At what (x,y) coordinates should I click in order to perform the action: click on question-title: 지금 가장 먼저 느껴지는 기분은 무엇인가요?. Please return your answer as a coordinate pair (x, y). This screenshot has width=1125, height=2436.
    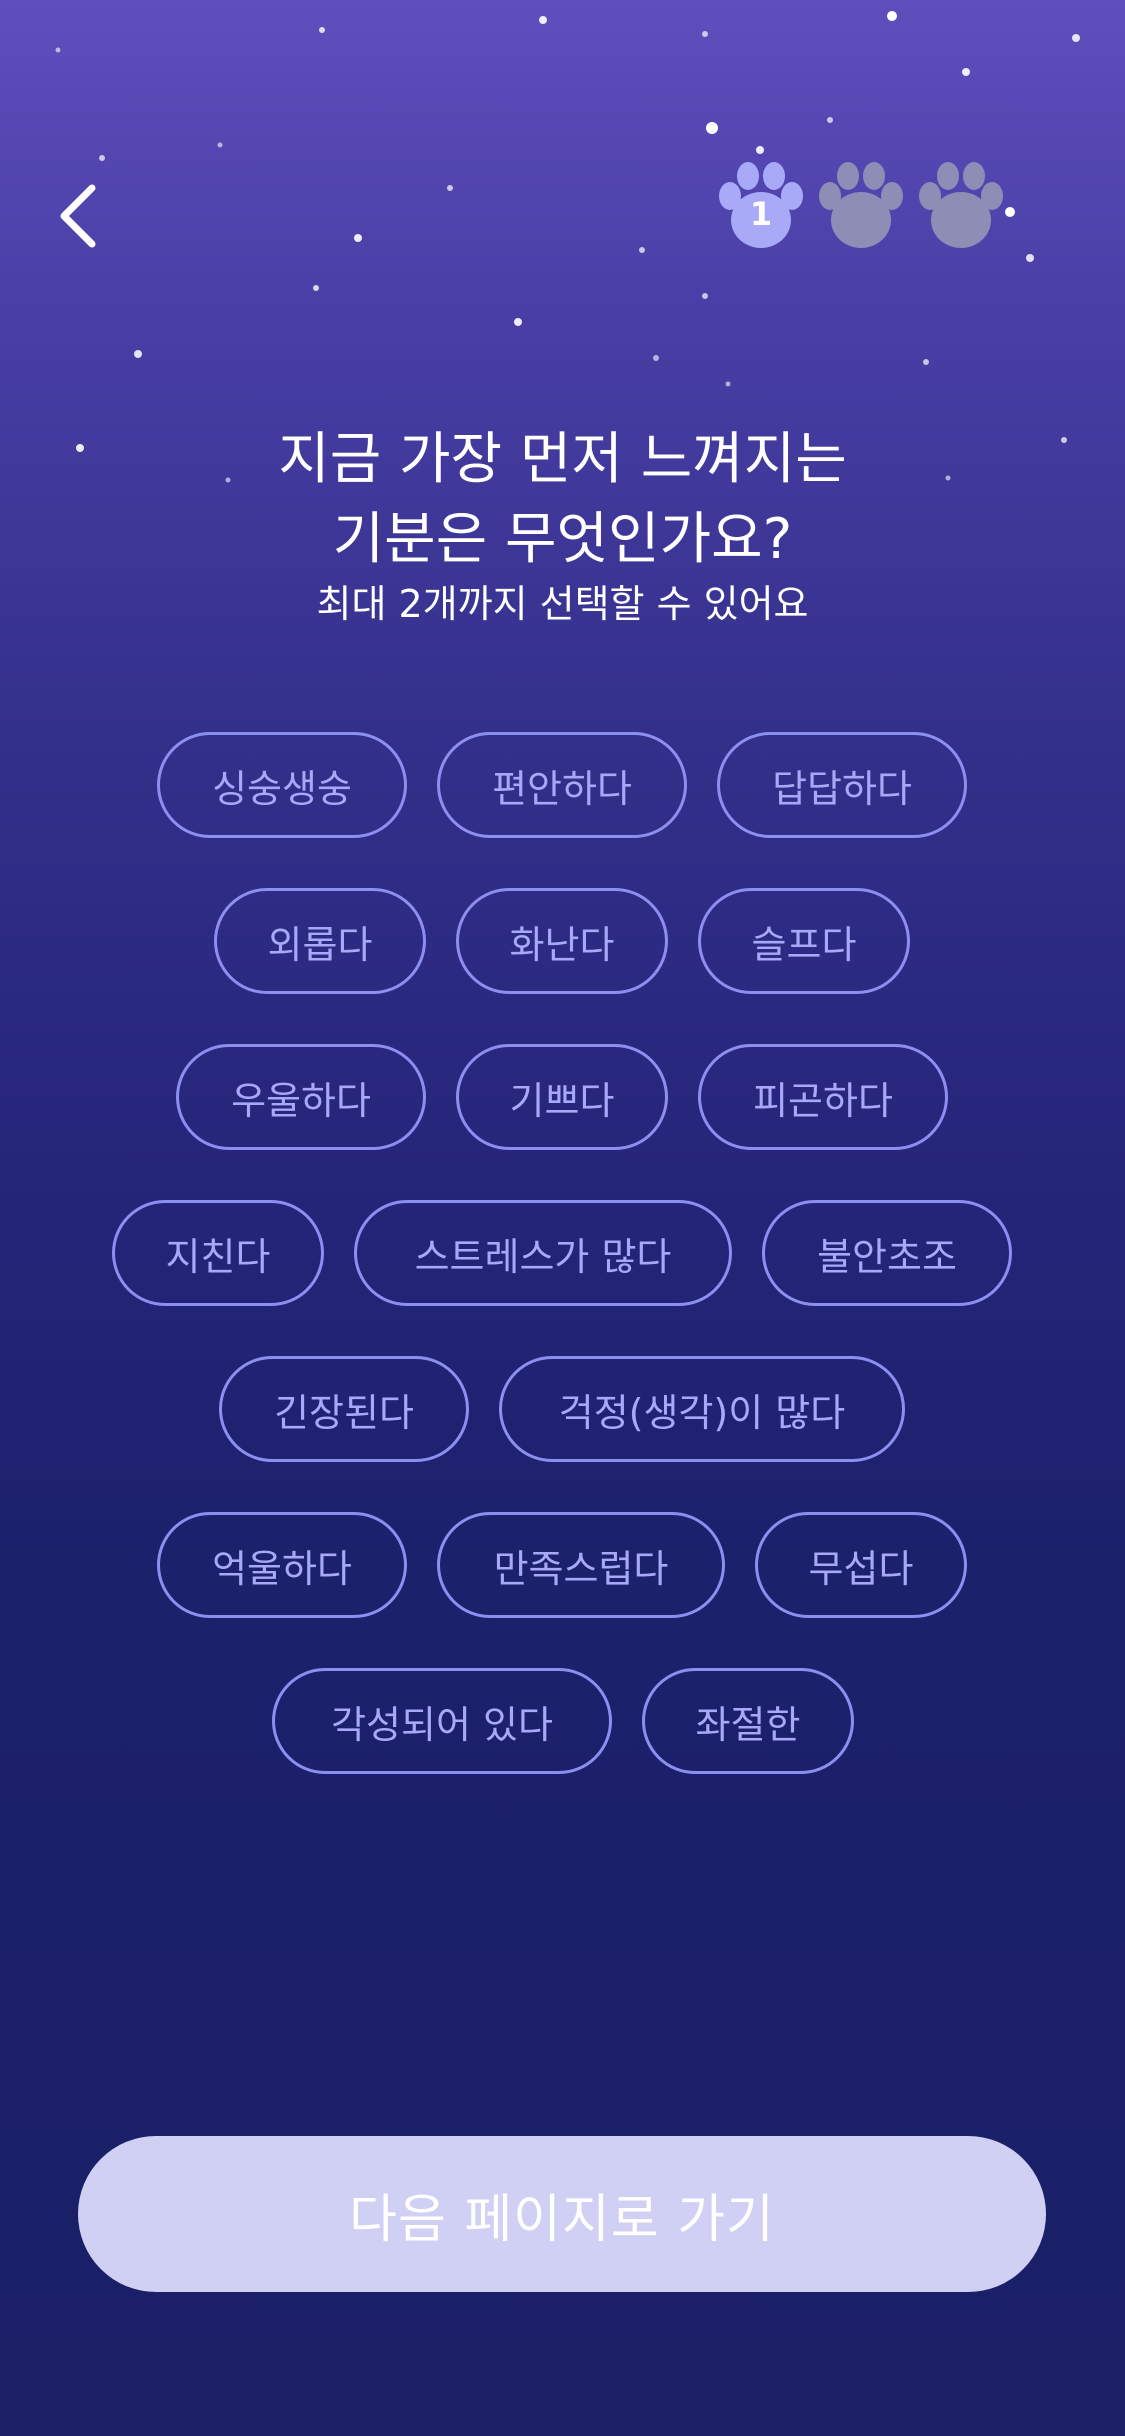
    Looking at the image, I should click on (562, 500).